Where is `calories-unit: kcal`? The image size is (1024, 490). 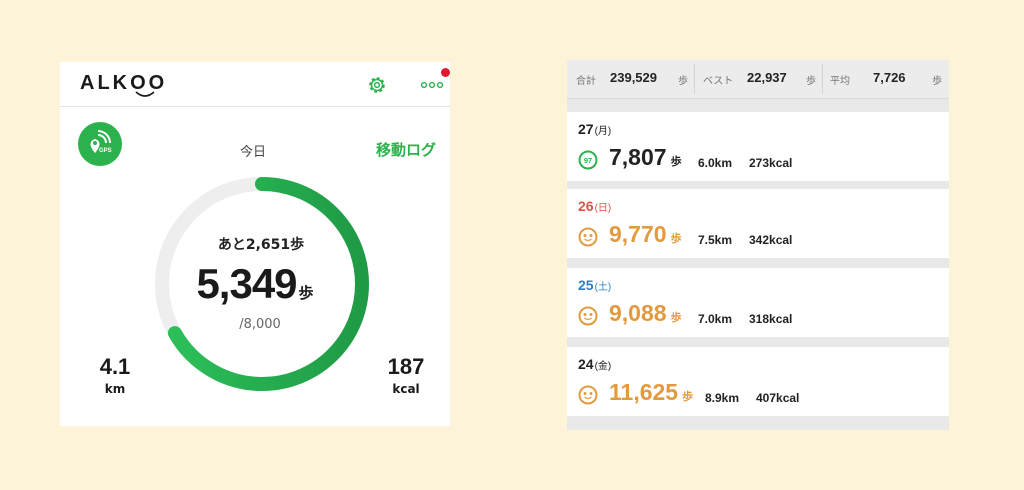 calories-unit: kcal is located at coordinates (406, 389).